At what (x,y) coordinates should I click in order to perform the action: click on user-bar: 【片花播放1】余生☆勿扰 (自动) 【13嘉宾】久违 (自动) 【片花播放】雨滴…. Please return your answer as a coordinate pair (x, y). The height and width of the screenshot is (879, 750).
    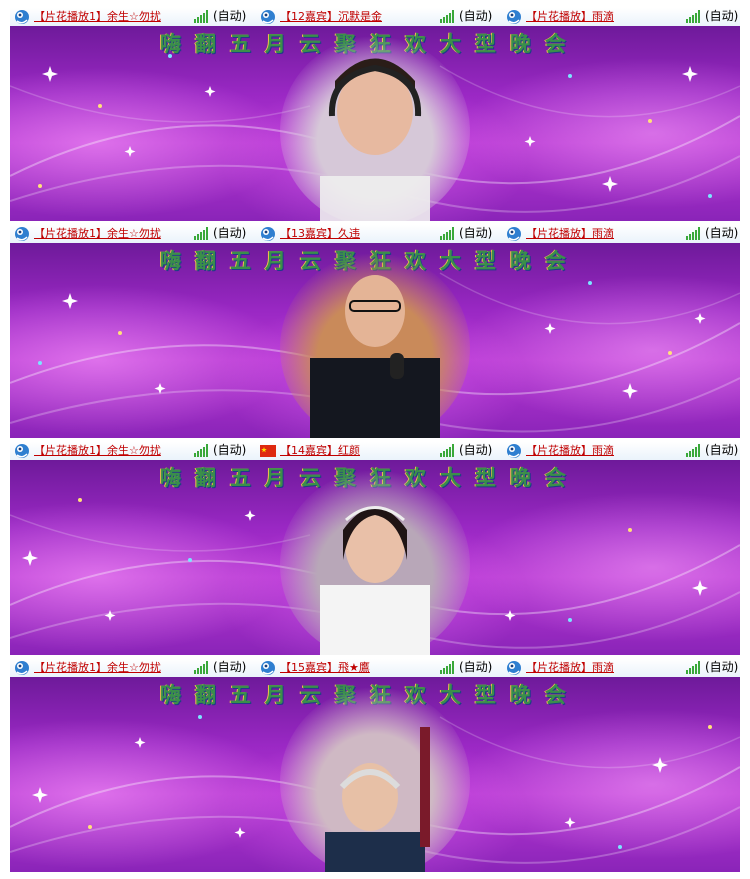
    Looking at the image, I should click on (375, 234).